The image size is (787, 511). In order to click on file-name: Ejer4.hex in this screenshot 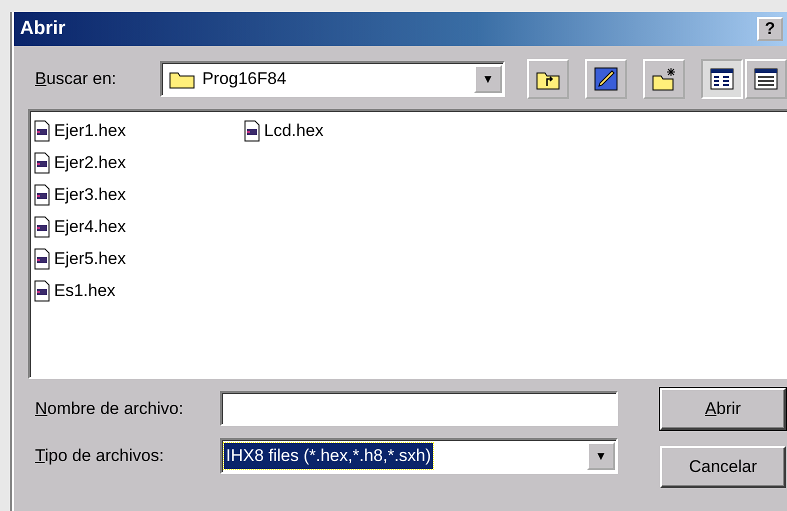, I will do `click(90, 227)`.